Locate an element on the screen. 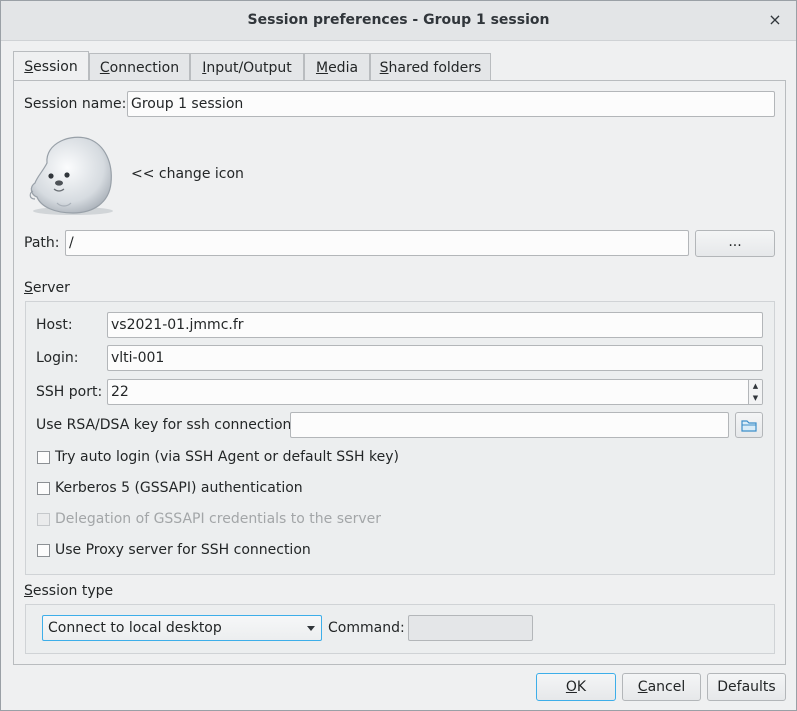 This screenshot has height=711, width=797. ssh-port-label: SSH port: is located at coordinates (69, 392).